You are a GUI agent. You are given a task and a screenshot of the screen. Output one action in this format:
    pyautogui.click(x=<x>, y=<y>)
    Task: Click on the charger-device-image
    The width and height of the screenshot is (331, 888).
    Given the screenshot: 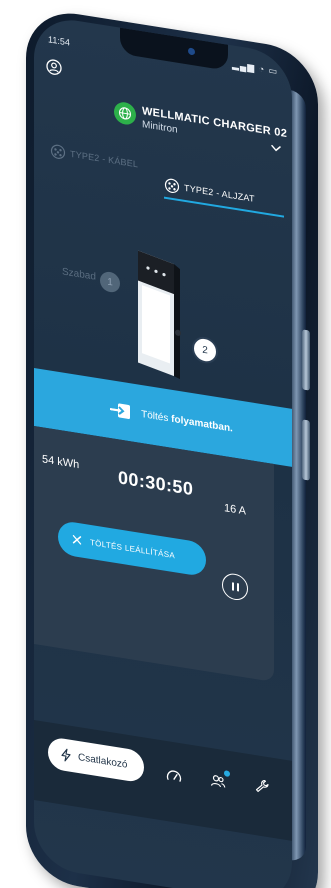 What is the action you would take?
    pyautogui.click(x=159, y=315)
    